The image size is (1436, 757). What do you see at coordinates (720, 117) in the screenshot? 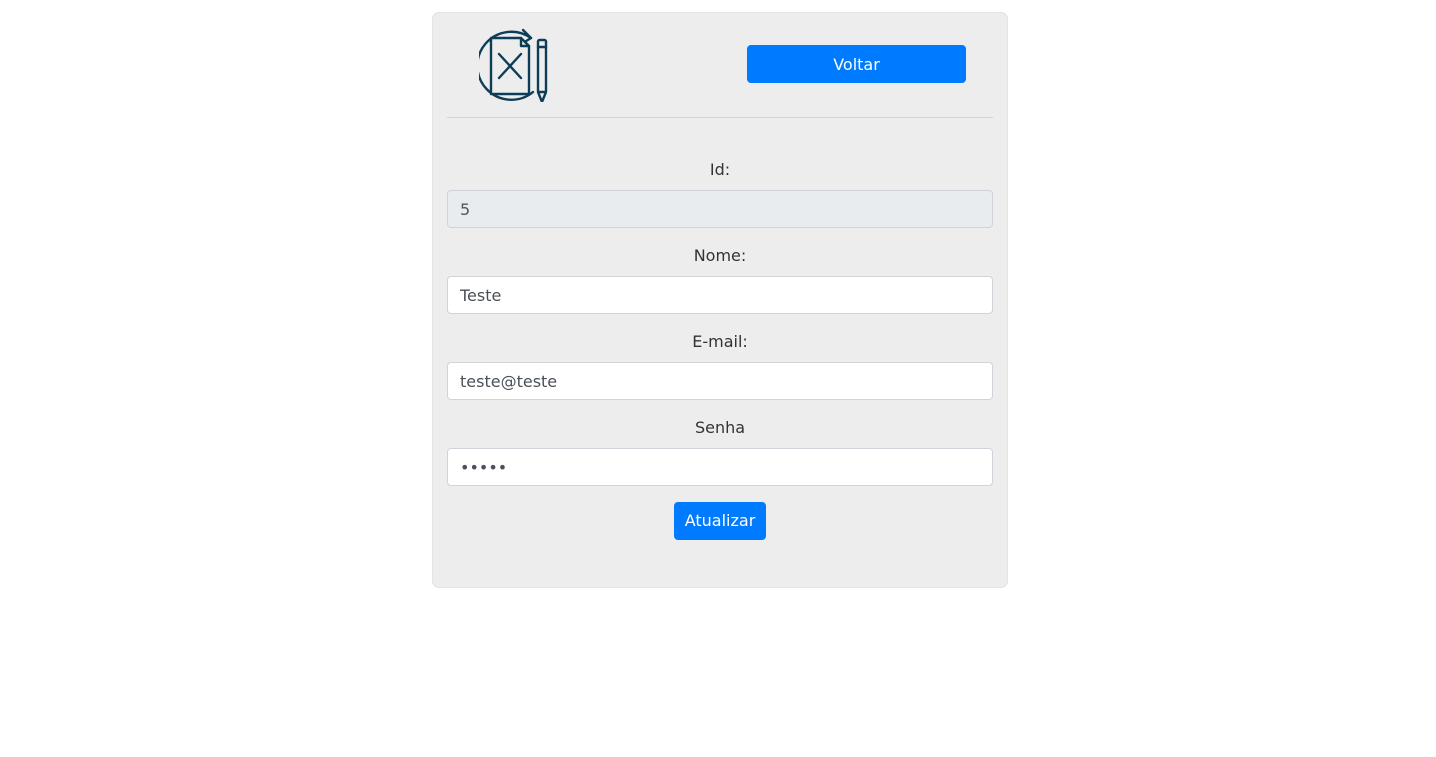
I see `header-divider` at bounding box center [720, 117].